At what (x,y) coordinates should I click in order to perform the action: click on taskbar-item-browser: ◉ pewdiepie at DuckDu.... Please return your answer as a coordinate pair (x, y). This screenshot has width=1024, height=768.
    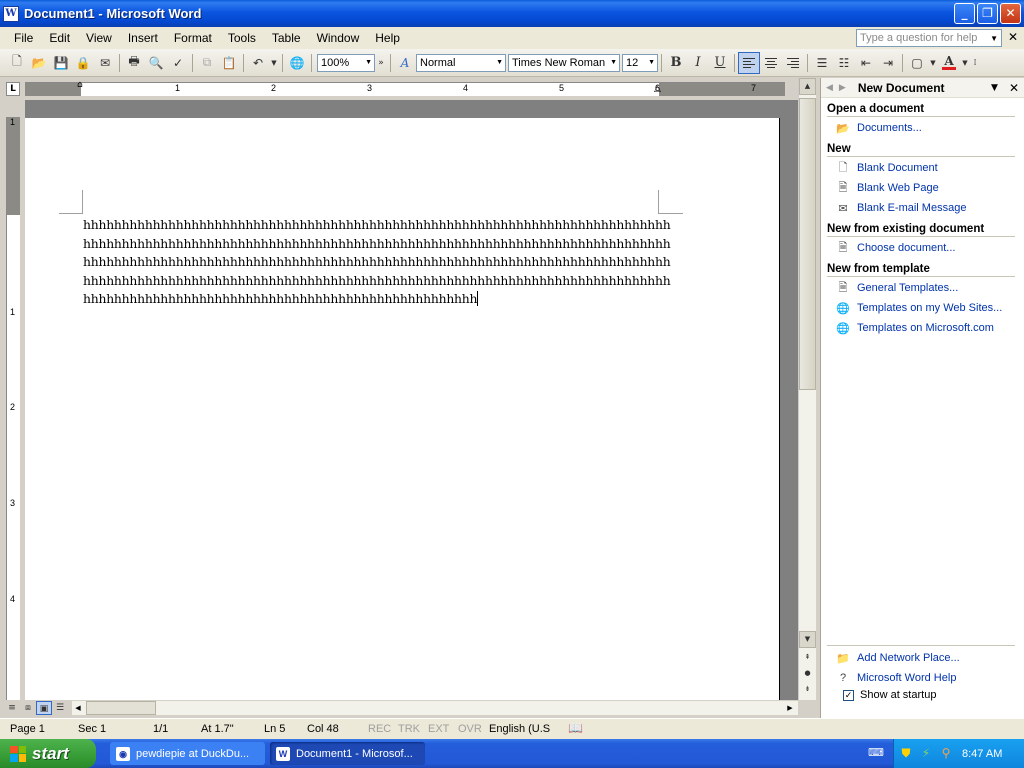
    Looking at the image, I should click on (187, 753).